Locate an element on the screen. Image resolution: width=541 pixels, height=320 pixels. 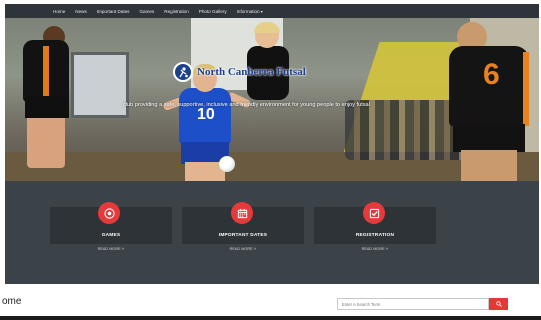
nav-item-photo-gallery: Photo Gallery is located at coordinates (213, 11).